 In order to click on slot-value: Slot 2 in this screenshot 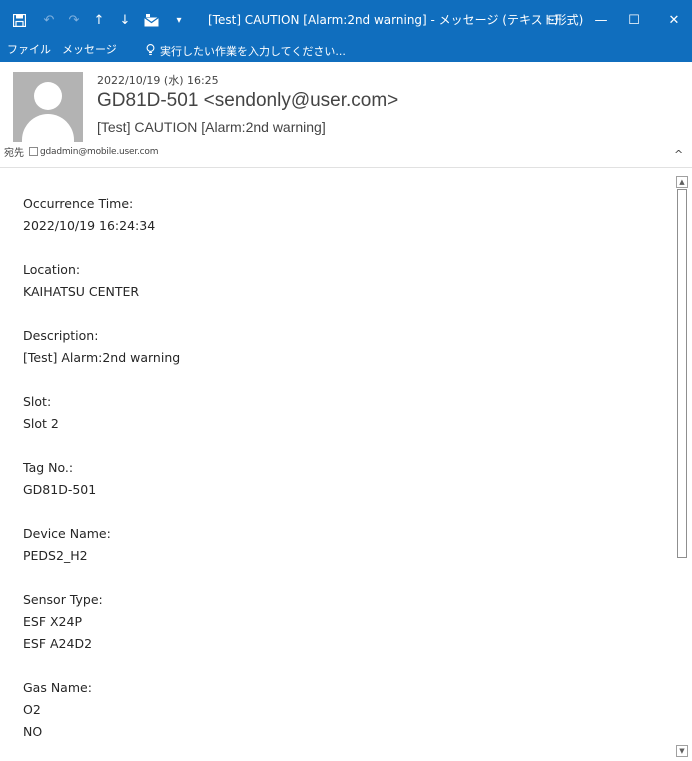, I will do `click(41, 423)`.